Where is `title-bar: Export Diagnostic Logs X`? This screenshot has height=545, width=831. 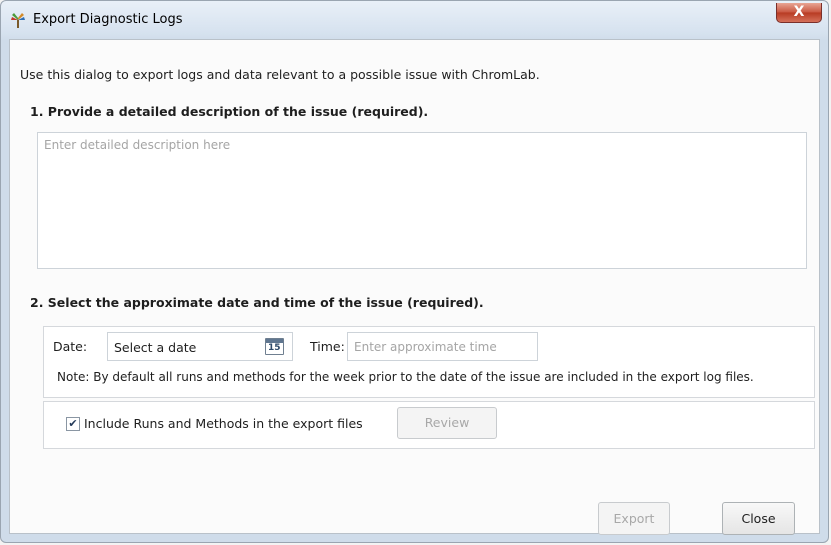
title-bar: Export Diagnostic Logs X is located at coordinates (414, 20).